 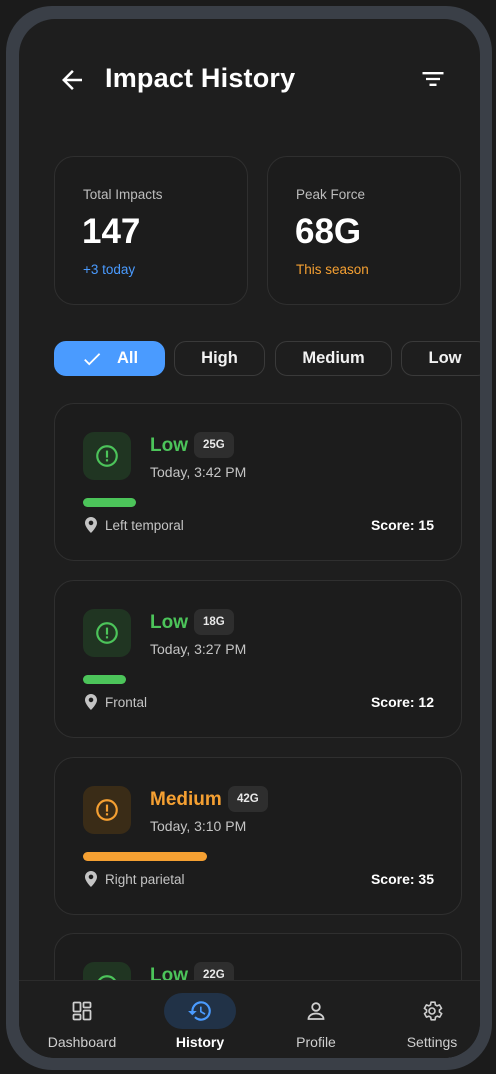 I want to click on stat-card-total-impacts: Total Impacts 147 +3 today, so click(x=151, y=230).